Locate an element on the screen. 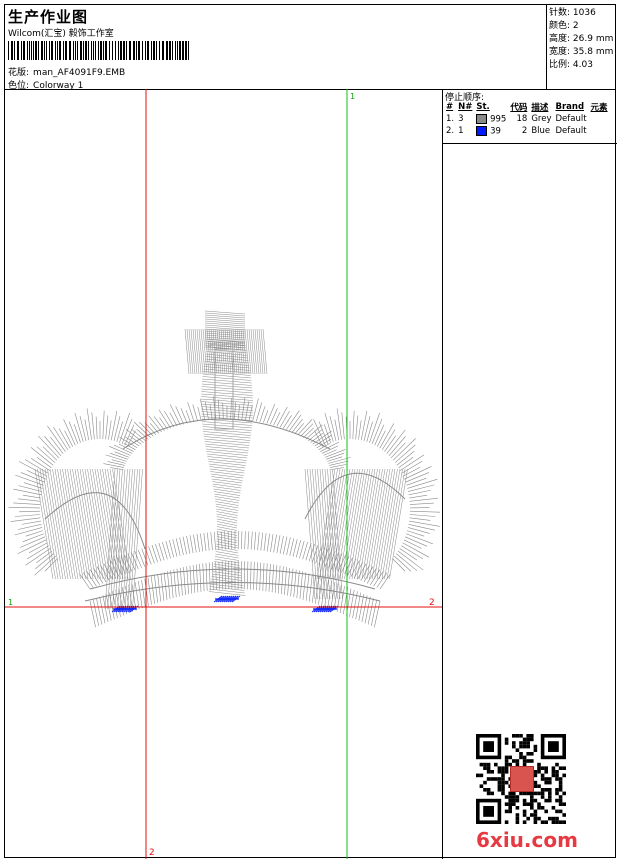 This screenshot has width=620, height=860. page-title: 生产作业图 is located at coordinates (48, 17).